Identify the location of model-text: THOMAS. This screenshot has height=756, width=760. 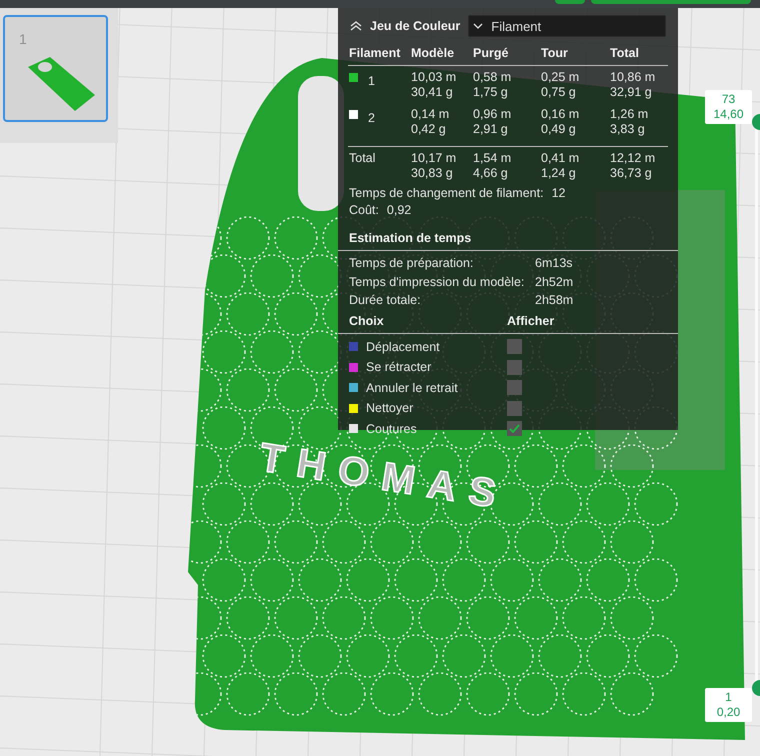
(384, 476).